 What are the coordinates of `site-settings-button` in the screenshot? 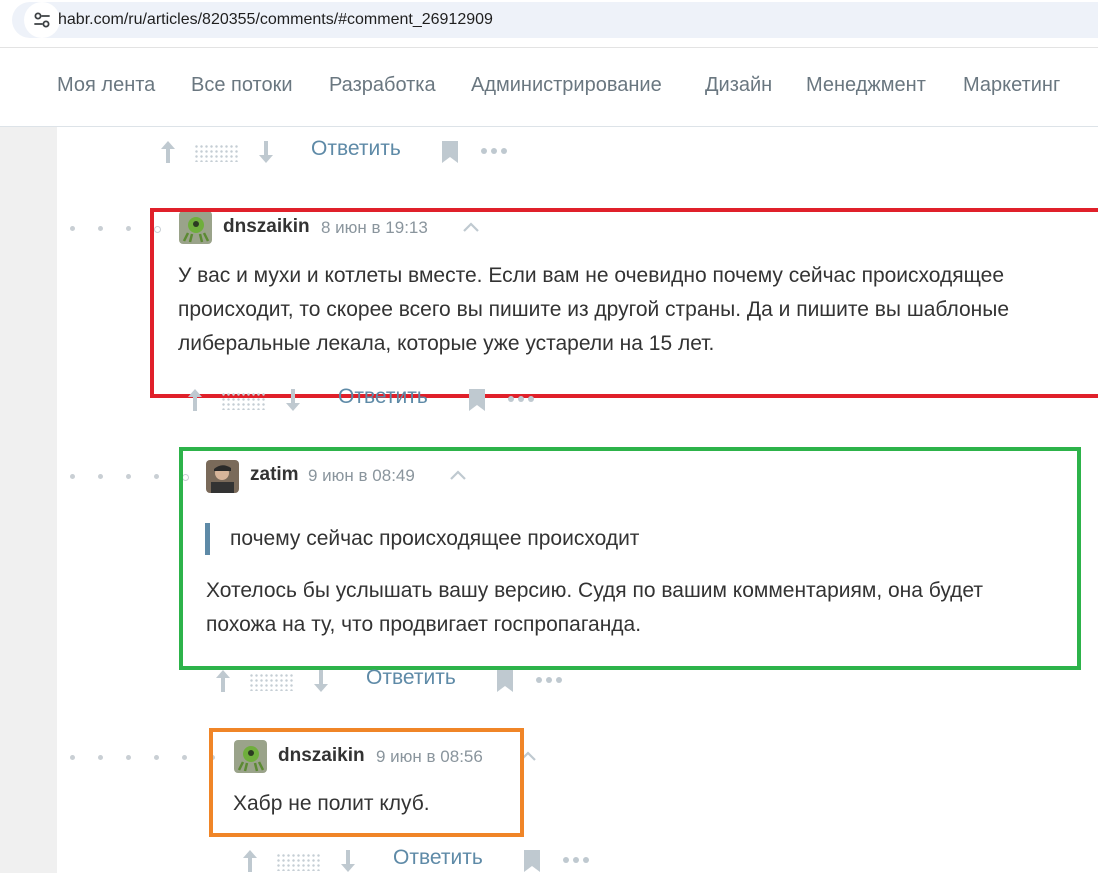 It's located at (42, 20).